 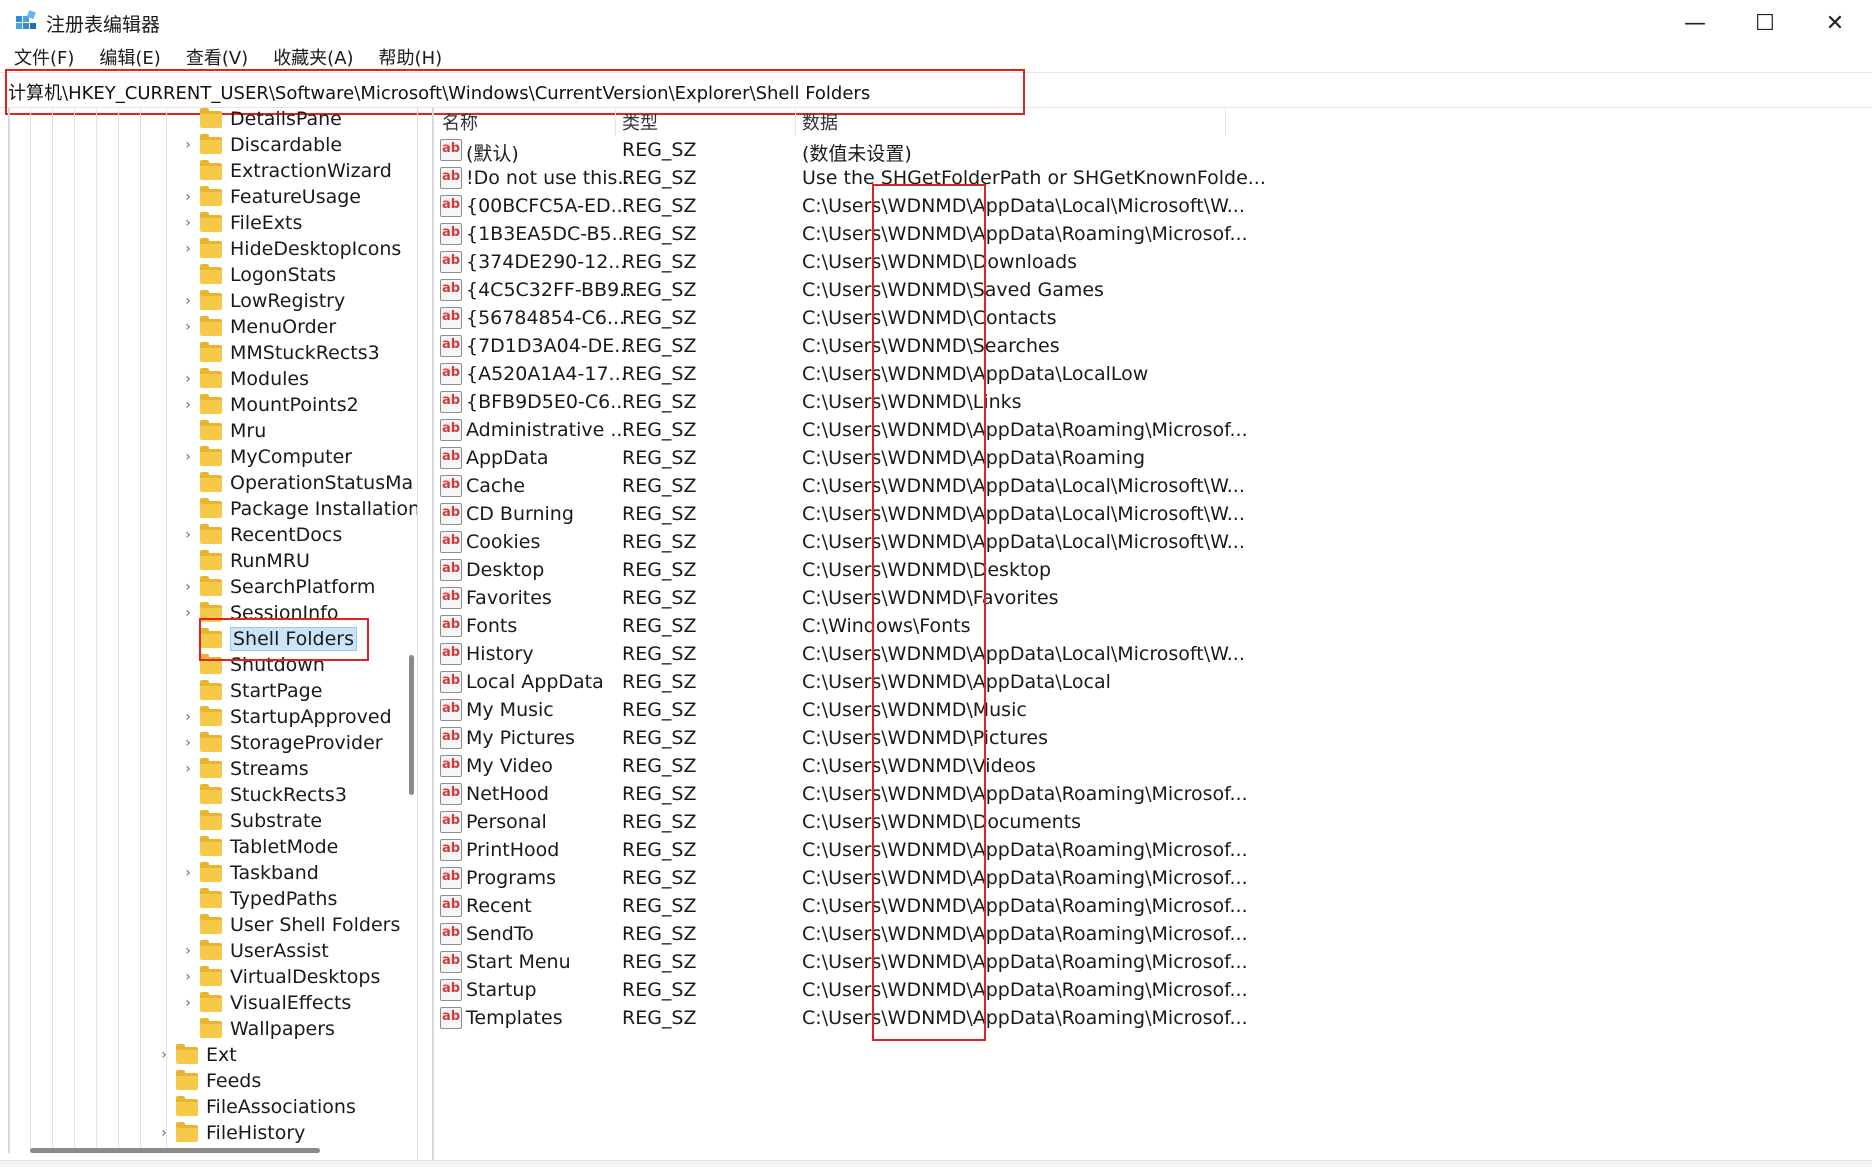 I want to click on tree-item: › MyComputer, so click(x=266, y=457).